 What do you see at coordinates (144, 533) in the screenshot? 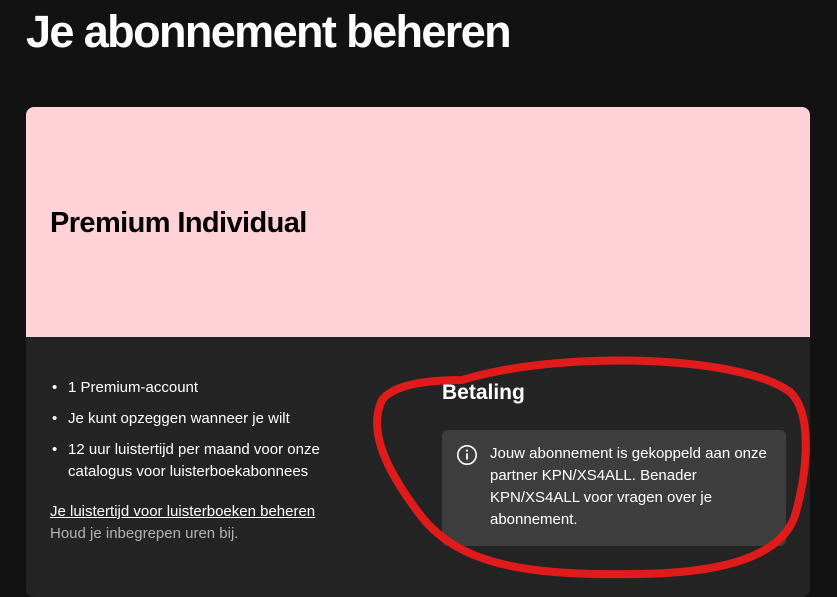
I see `manage-hint: Houd je inbegrepen uren bij.` at bounding box center [144, 533].